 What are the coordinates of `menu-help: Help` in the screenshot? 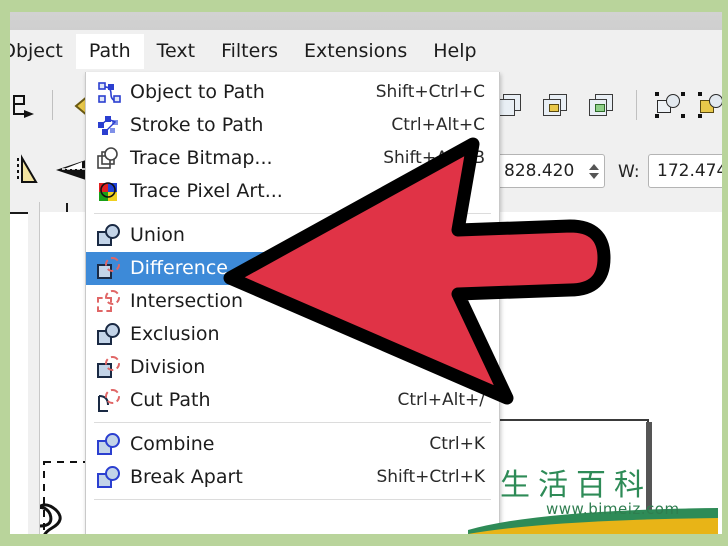 It's located at (454, 51).